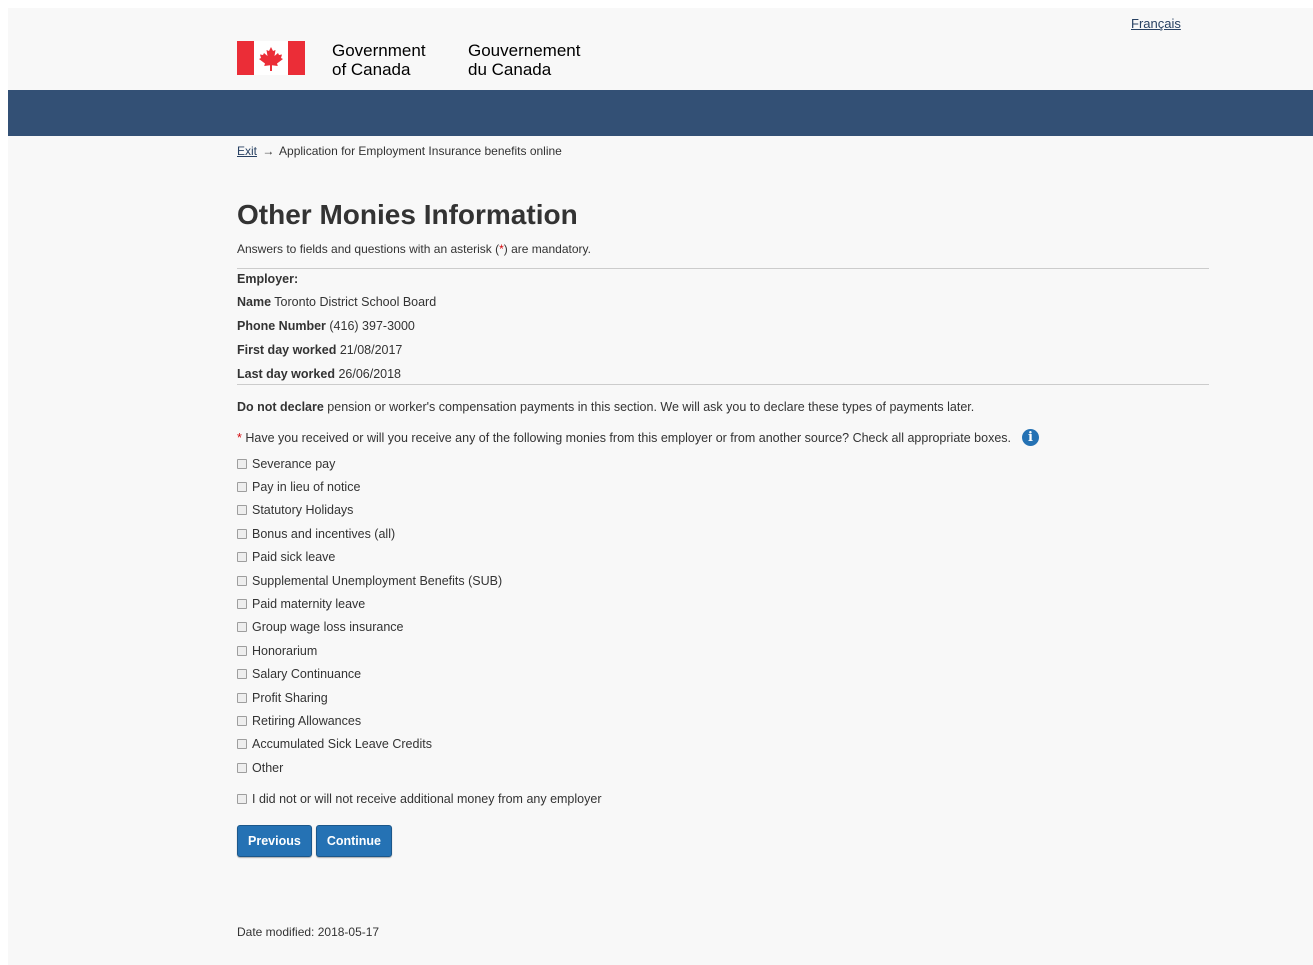 The width and height of the screenshot is (1313, 965). Describe the element at coordinates (355, 302) in the screenshot. I see `employer-name-value: Toronto District School Board` at that location.